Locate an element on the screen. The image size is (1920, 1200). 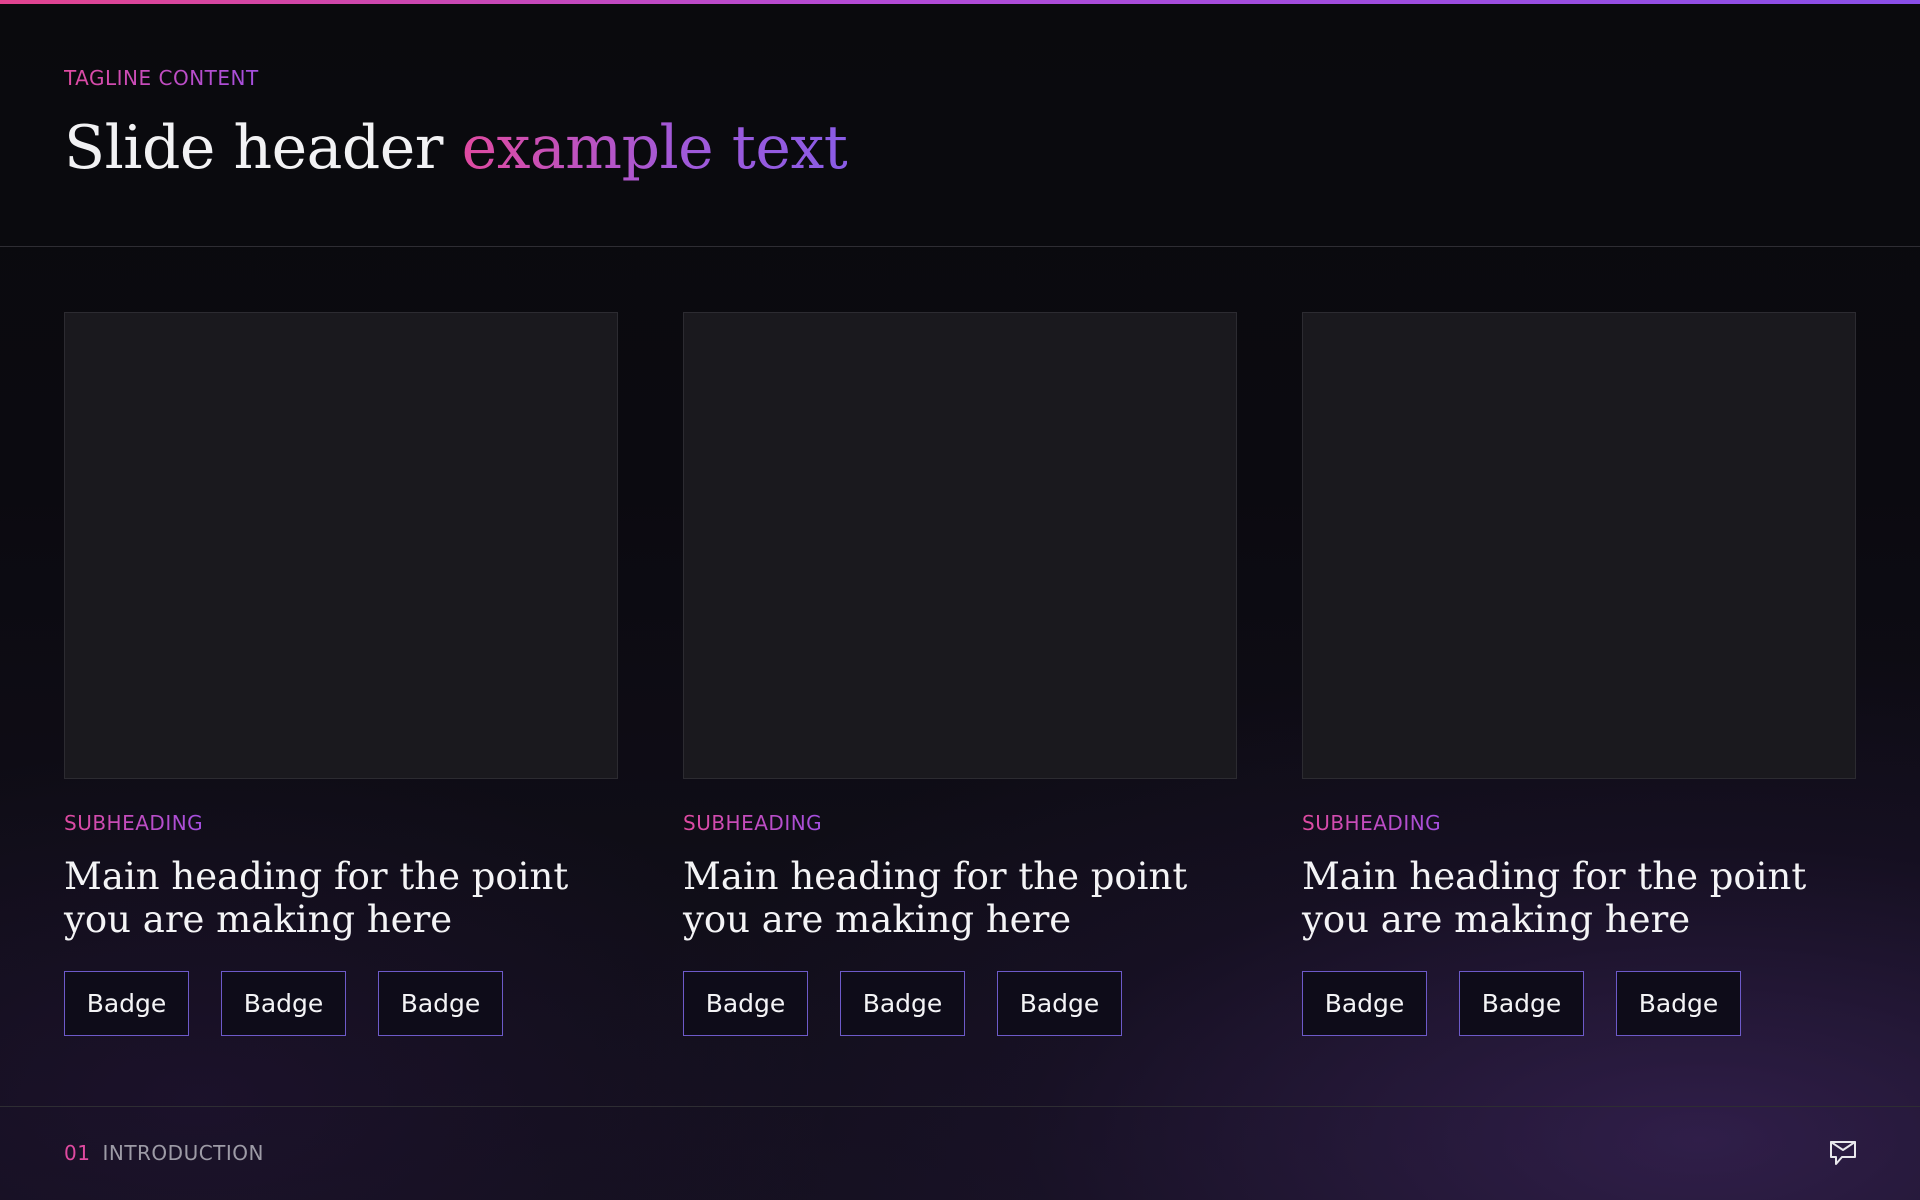
header-divider is located at coordinates (960, 246).